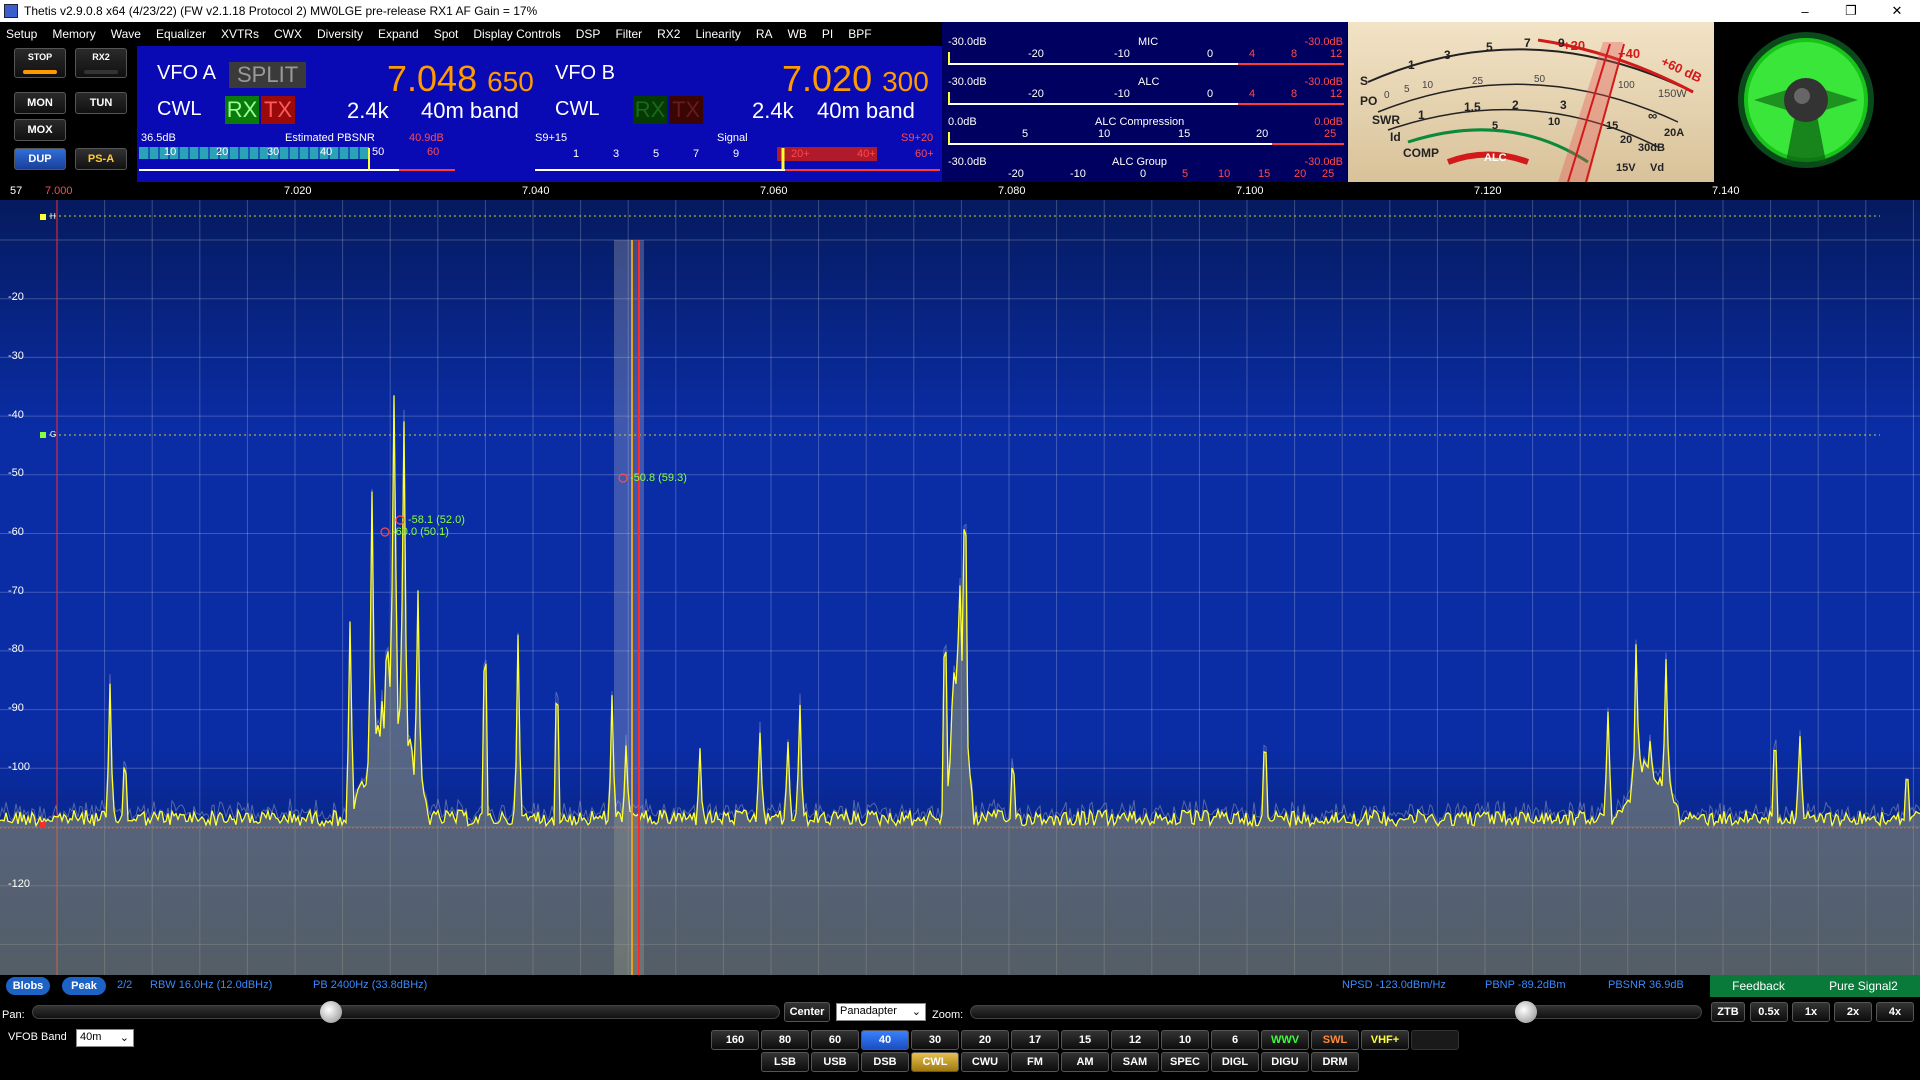 Image resolution: width=1920 pixels, height=1080 pixels. Describe the element at coordinates (19, 767) in the screenshot. I see `db-label-100: -100` at that location.